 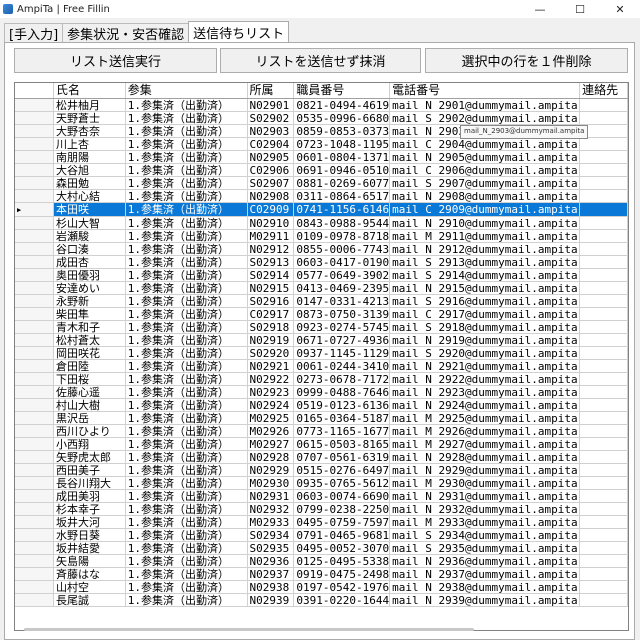 I want to click on cell-employee-id: 0791-0465-9681, so click(x=342, y=535).